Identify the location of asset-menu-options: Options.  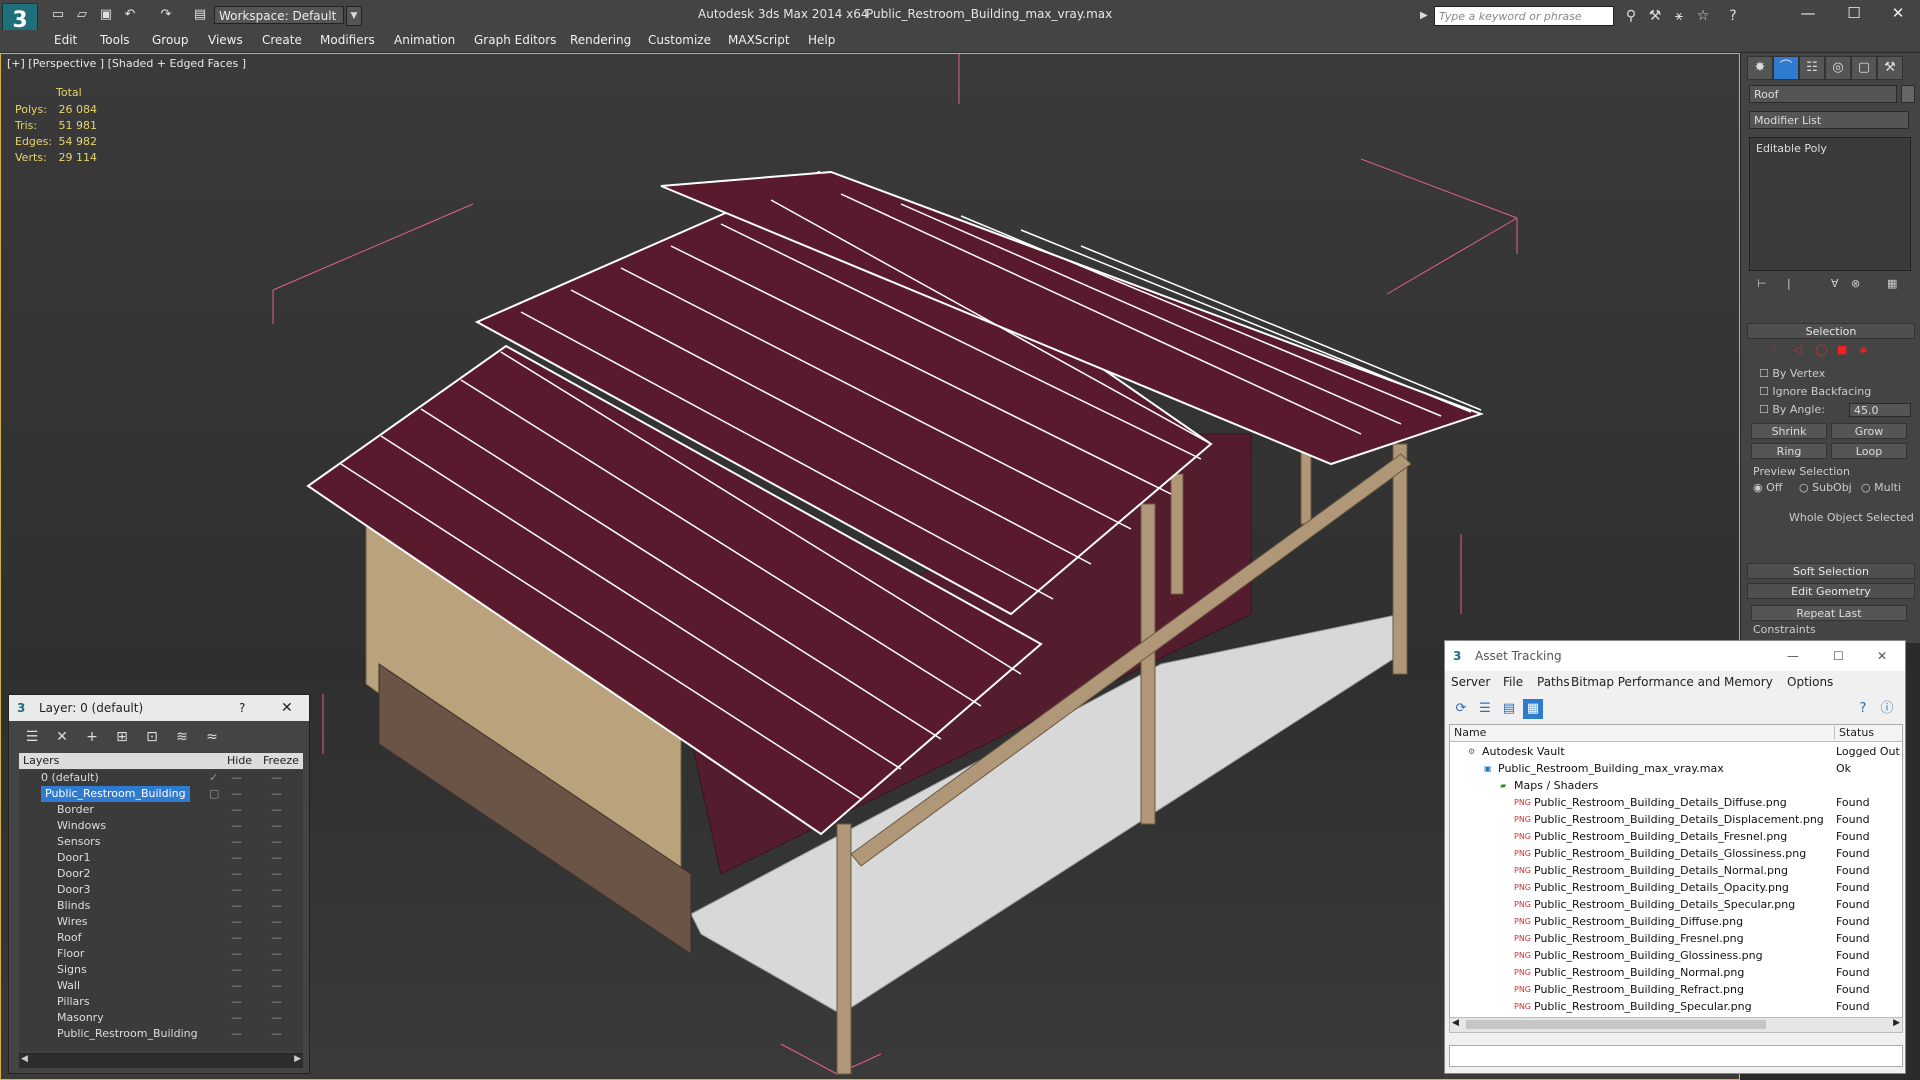
(1810, 682).